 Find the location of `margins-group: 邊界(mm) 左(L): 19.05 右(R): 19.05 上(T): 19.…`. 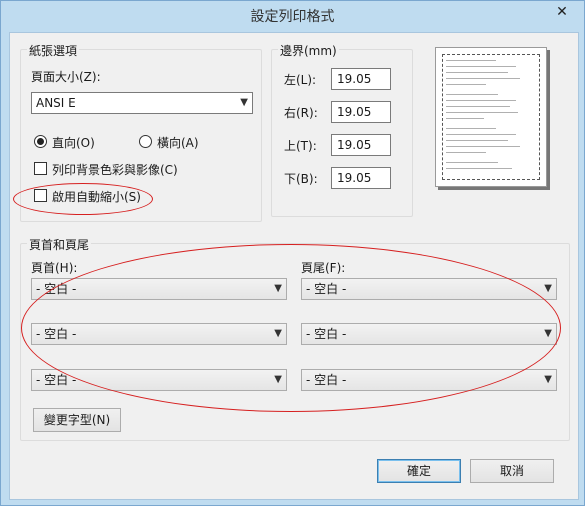

margins-group: 邊界(mm) 左(L): 19.05 右(R): 19.05 上(T): 19.… is located at coordinates (342, 129).